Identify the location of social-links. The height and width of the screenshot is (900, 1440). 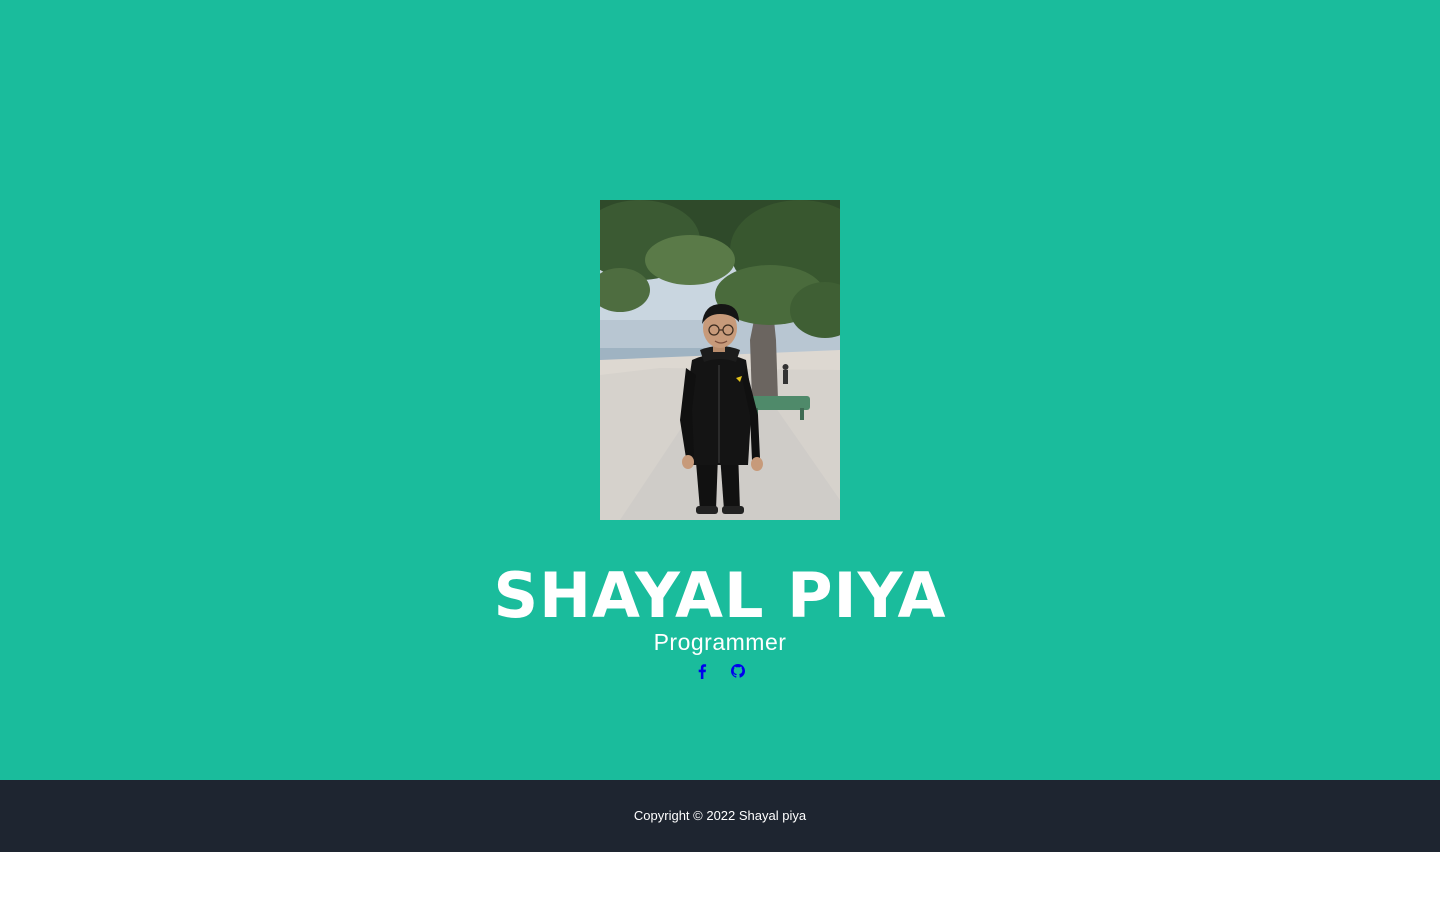
(720, 672).